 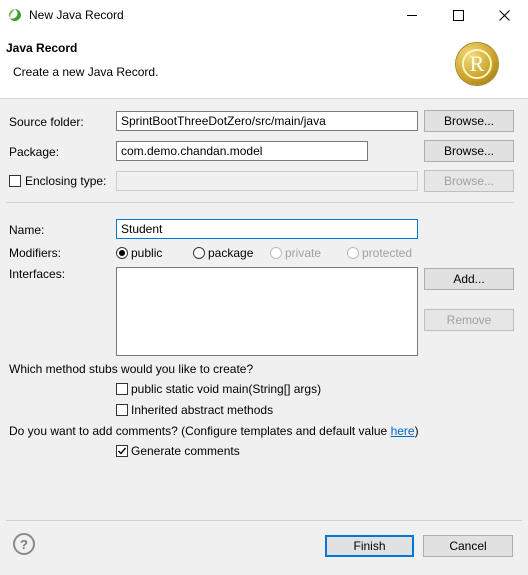 What do you see at coordinates (34, 152) in the screenshot?
I see `package-label: Package:` at bounding box center [34, 152].